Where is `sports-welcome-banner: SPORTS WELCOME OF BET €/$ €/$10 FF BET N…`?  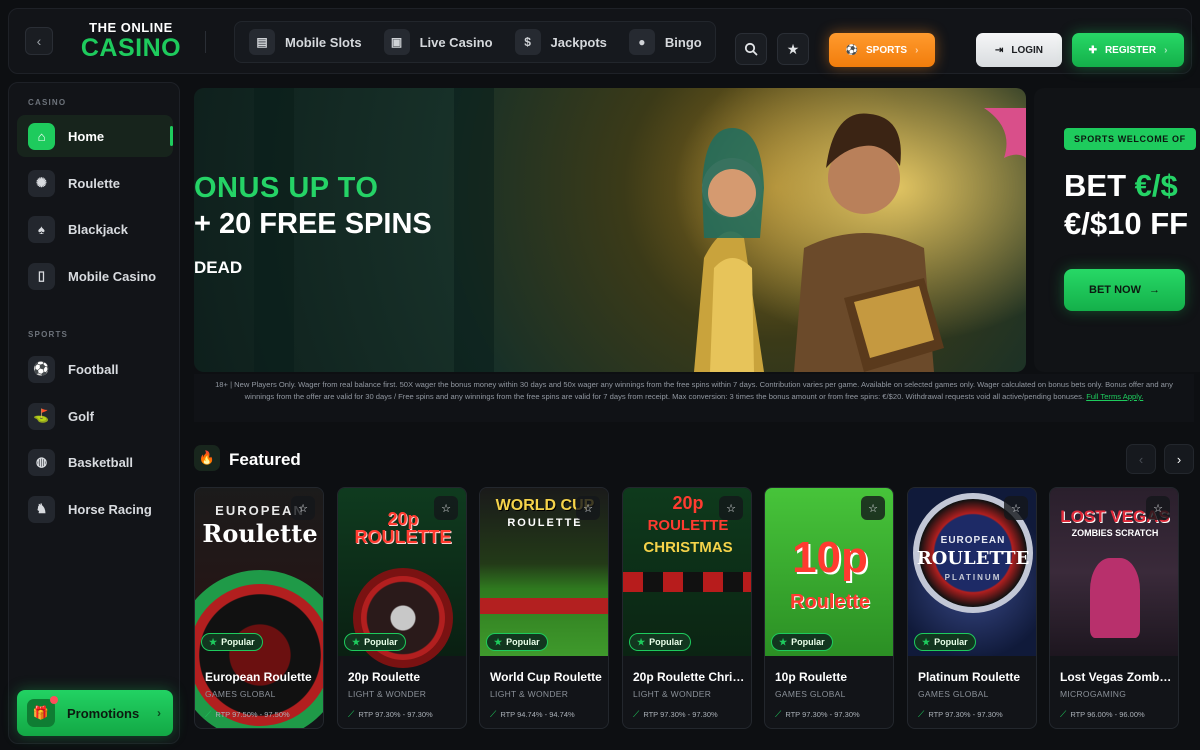
sports-welcome-banner: SPORTS WELCOME OF BET €/$ €/$10 FF BET N… is located at coordinates (1117, 230).